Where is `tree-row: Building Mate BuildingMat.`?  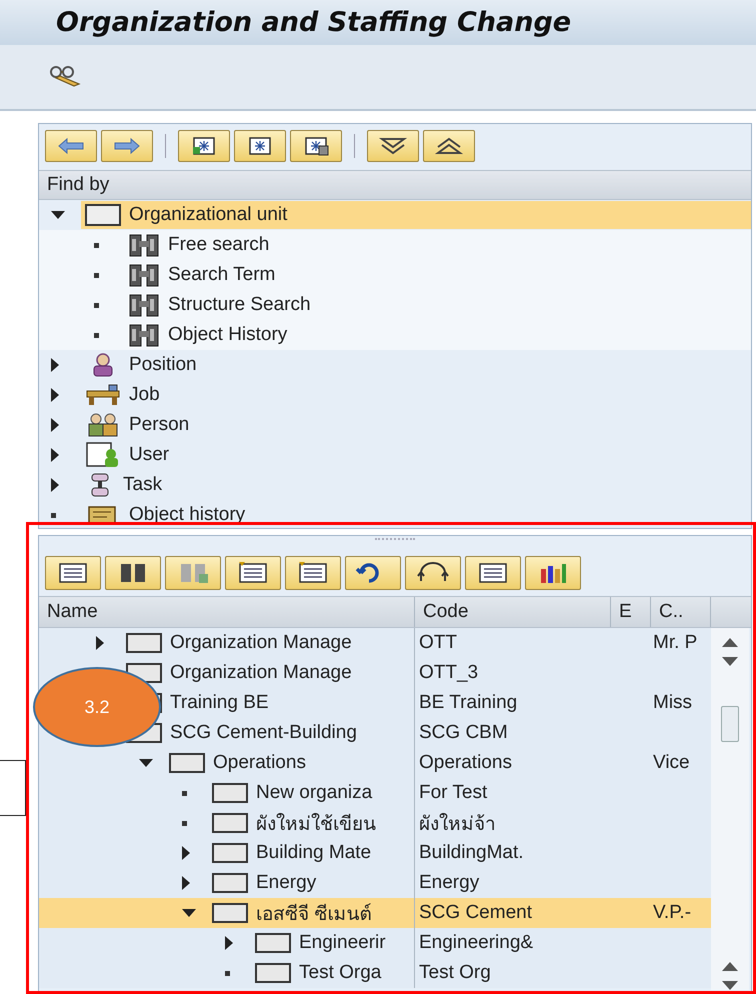
tree-row: Building Mate BuildingMat. is located at coordinates (375, 853).